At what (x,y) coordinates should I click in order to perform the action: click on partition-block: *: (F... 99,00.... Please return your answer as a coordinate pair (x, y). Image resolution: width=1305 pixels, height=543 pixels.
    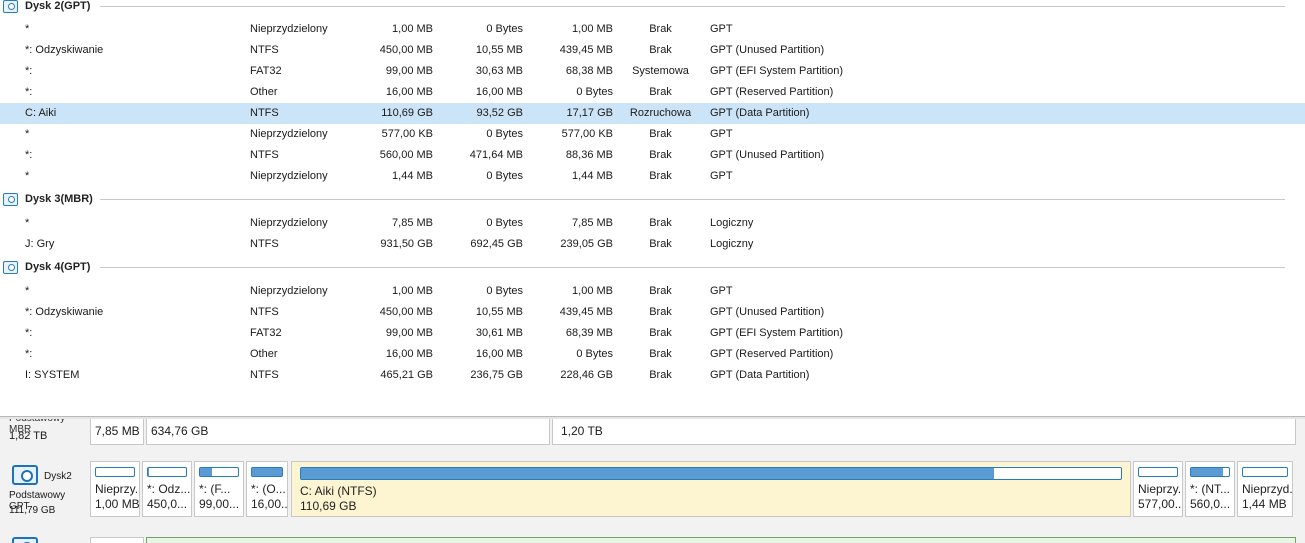
    Looking at the image, I should click on (219, 489).